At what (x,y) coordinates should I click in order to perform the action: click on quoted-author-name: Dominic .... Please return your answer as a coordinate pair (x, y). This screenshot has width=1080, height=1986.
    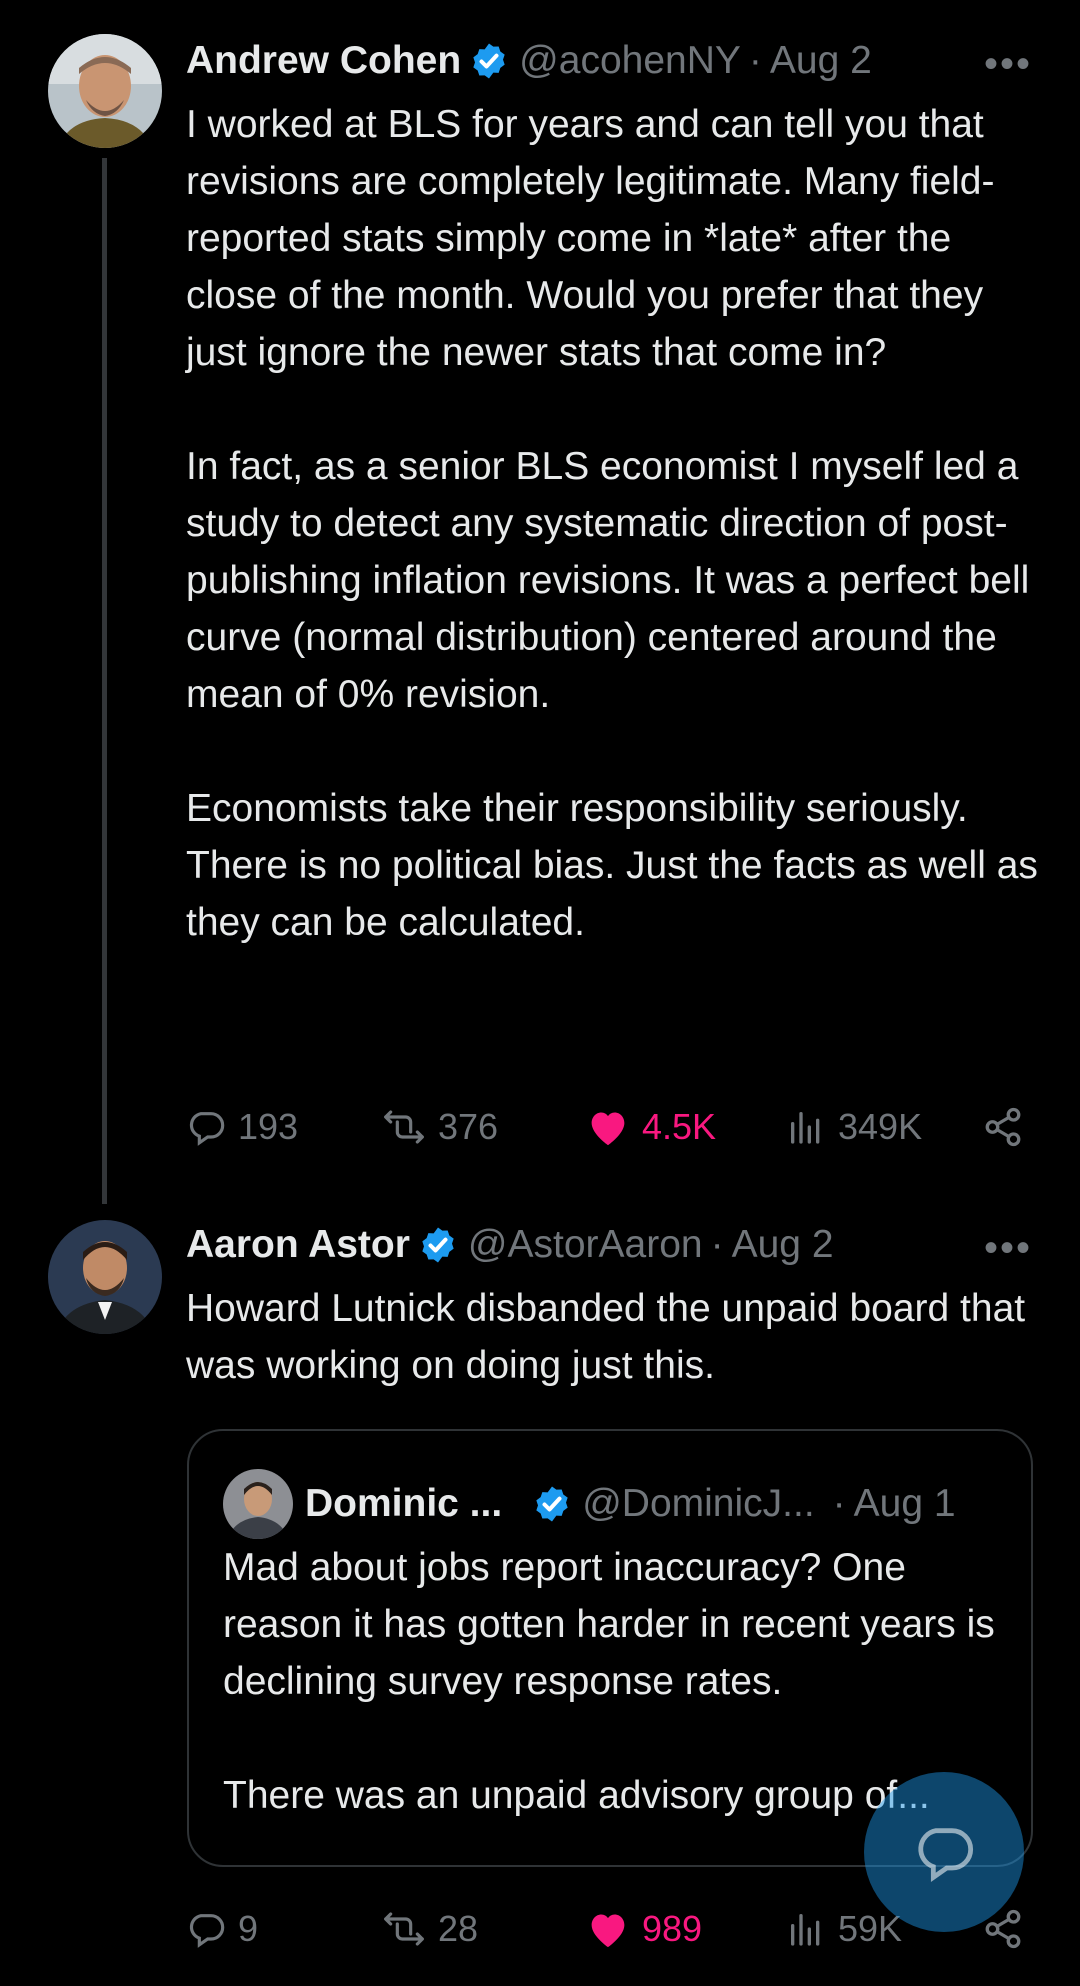
    Looking at the image, I should click on (404, 1503).